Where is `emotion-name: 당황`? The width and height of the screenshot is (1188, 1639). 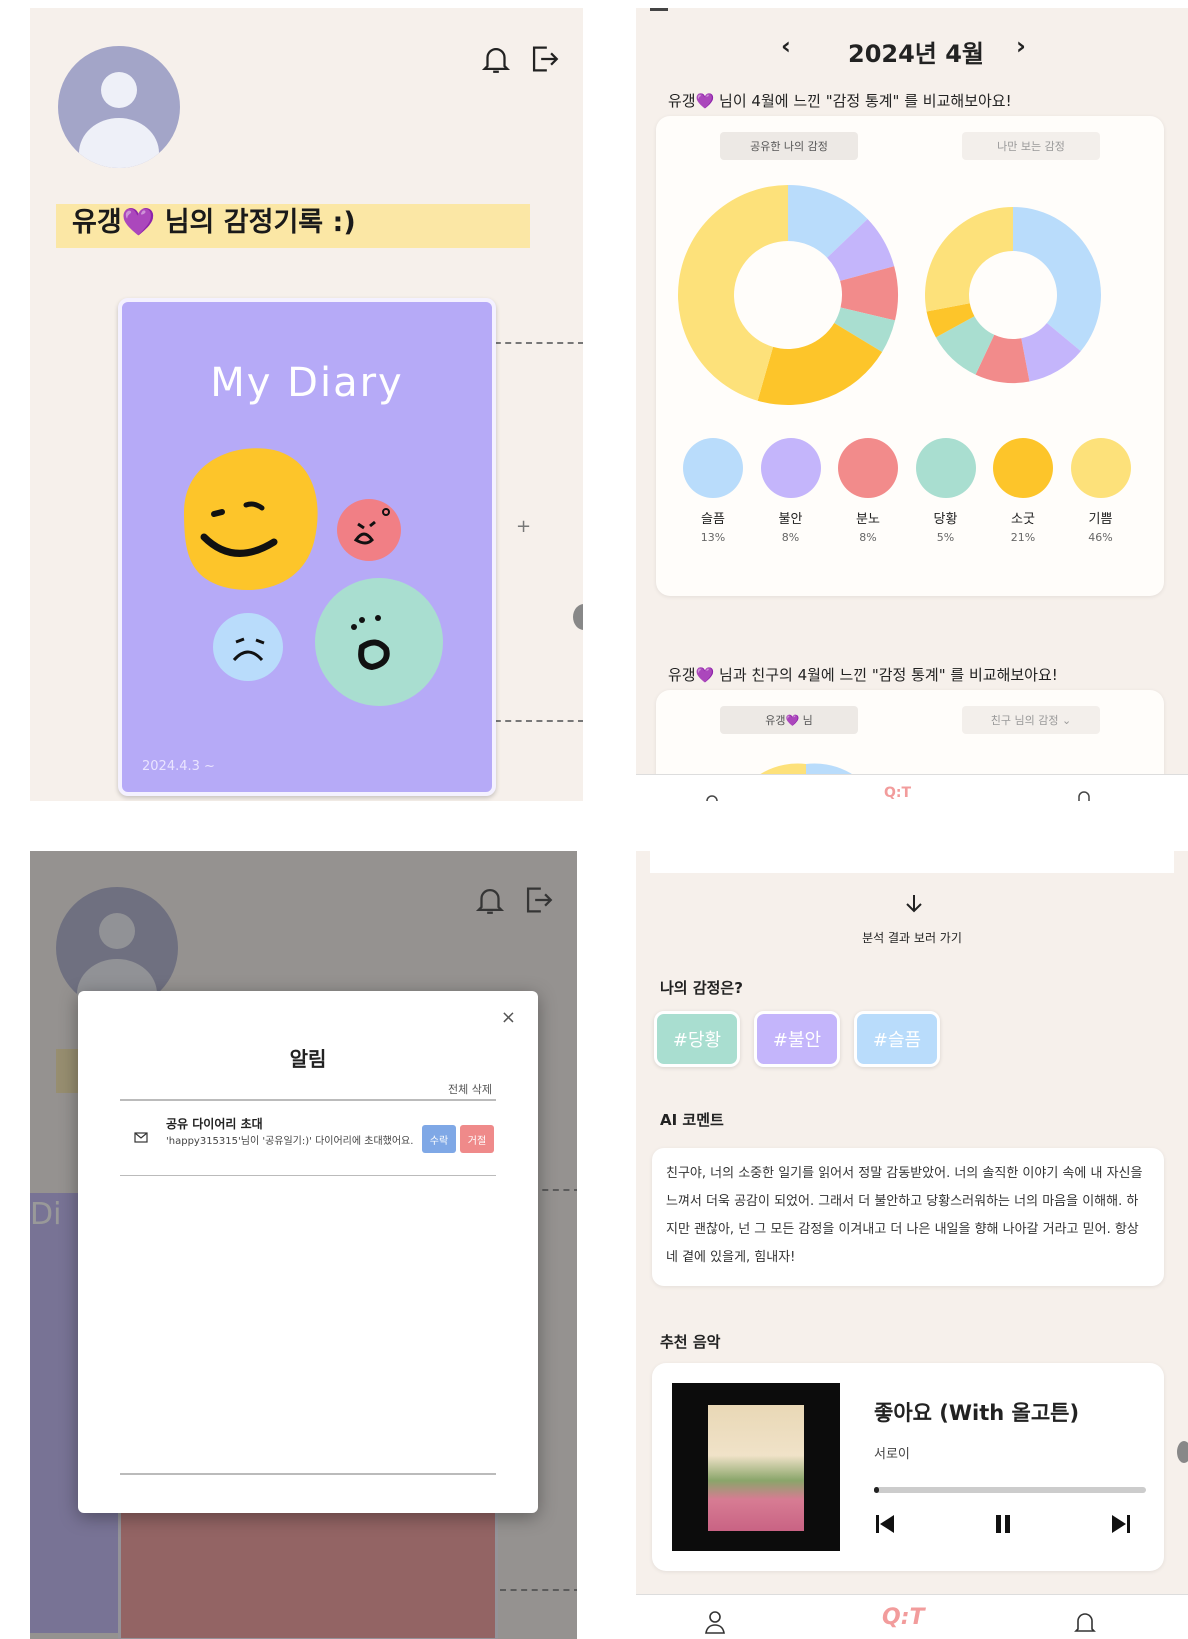
emotion-name: 당황 is located at coordinates (945, 519).